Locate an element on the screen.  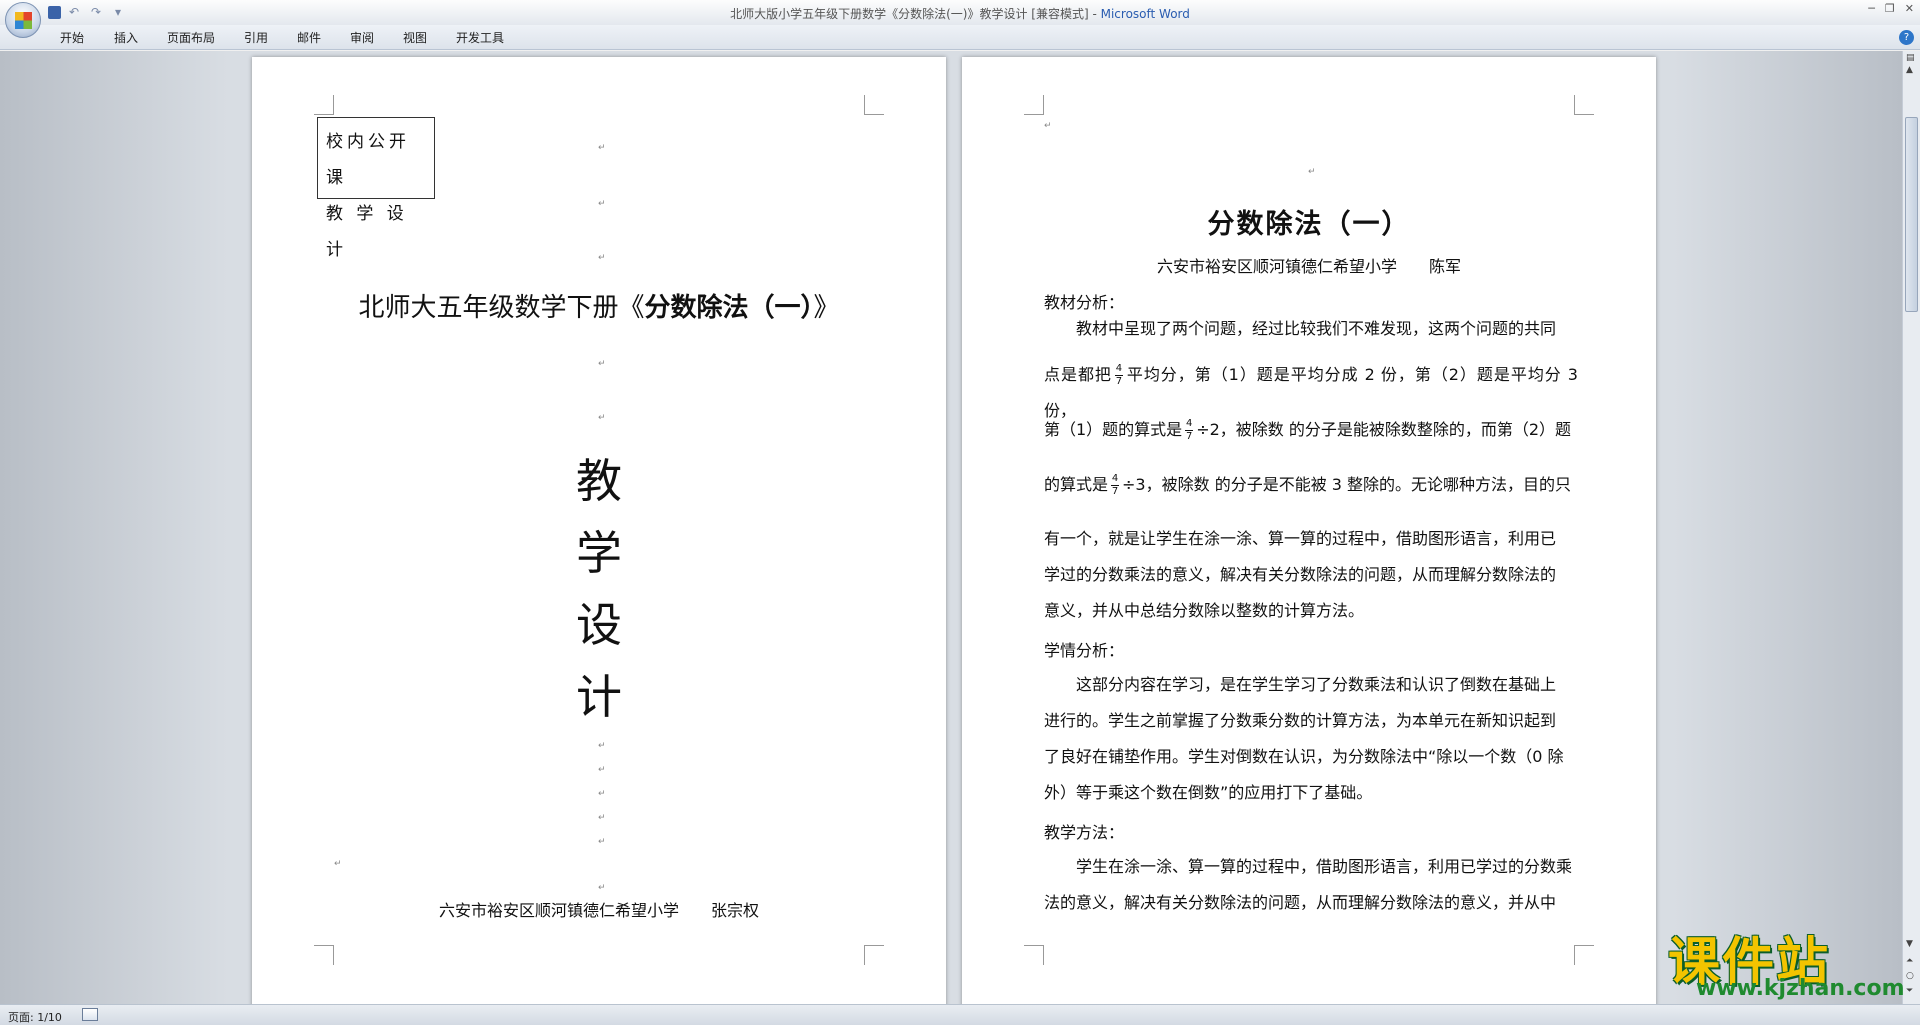
paragraph-line: 这部分内容在学习，是在学生学习了分数乘法和认识了倒数在基础上 is located at coordinates (1300, 684).